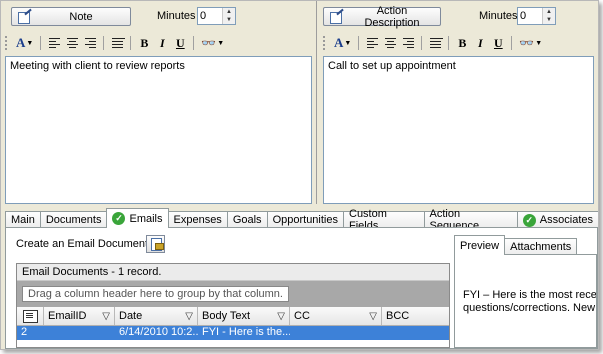  Describe the element at coordinates (414, 316) in the screenshot. I see `column-header-bcc: BCC` at that location.